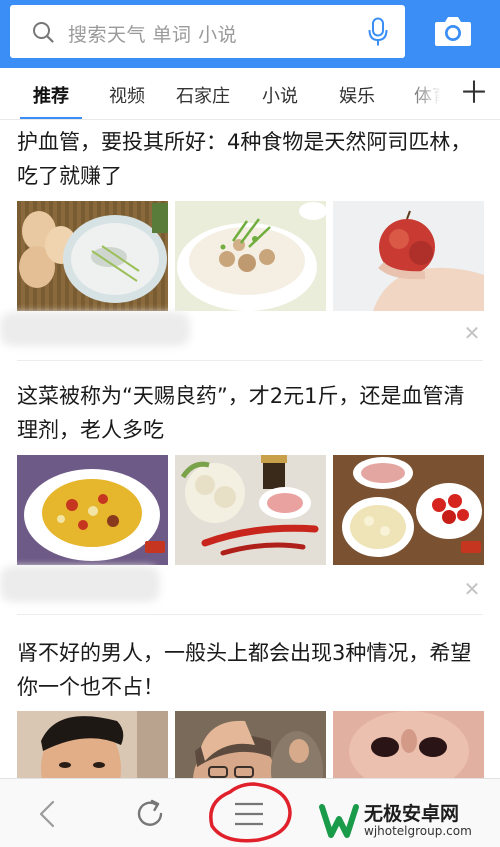 The width and height of the screenshot is (500, 847). Describe the element at coordinates (408, 510) in the screenshot. I see `thumbnail-bowls` at that location.